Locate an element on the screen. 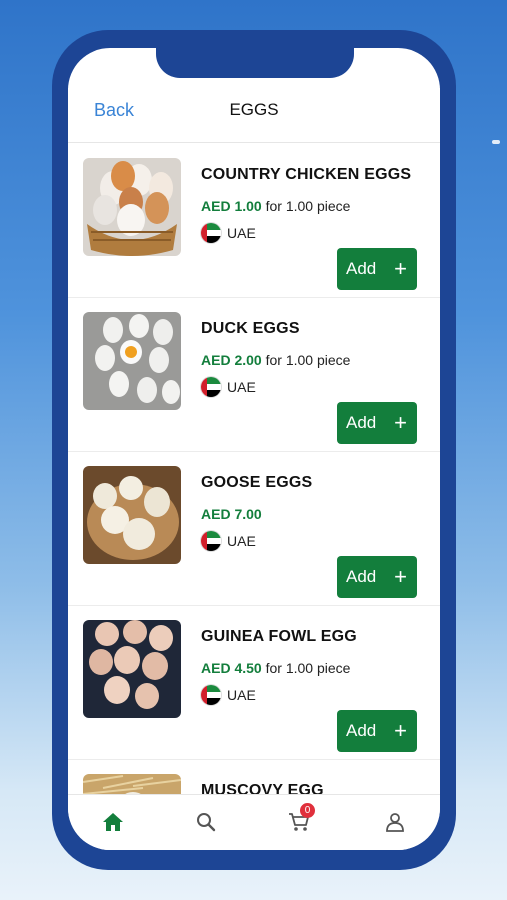  background-dot is located at coordinates (496, 142).